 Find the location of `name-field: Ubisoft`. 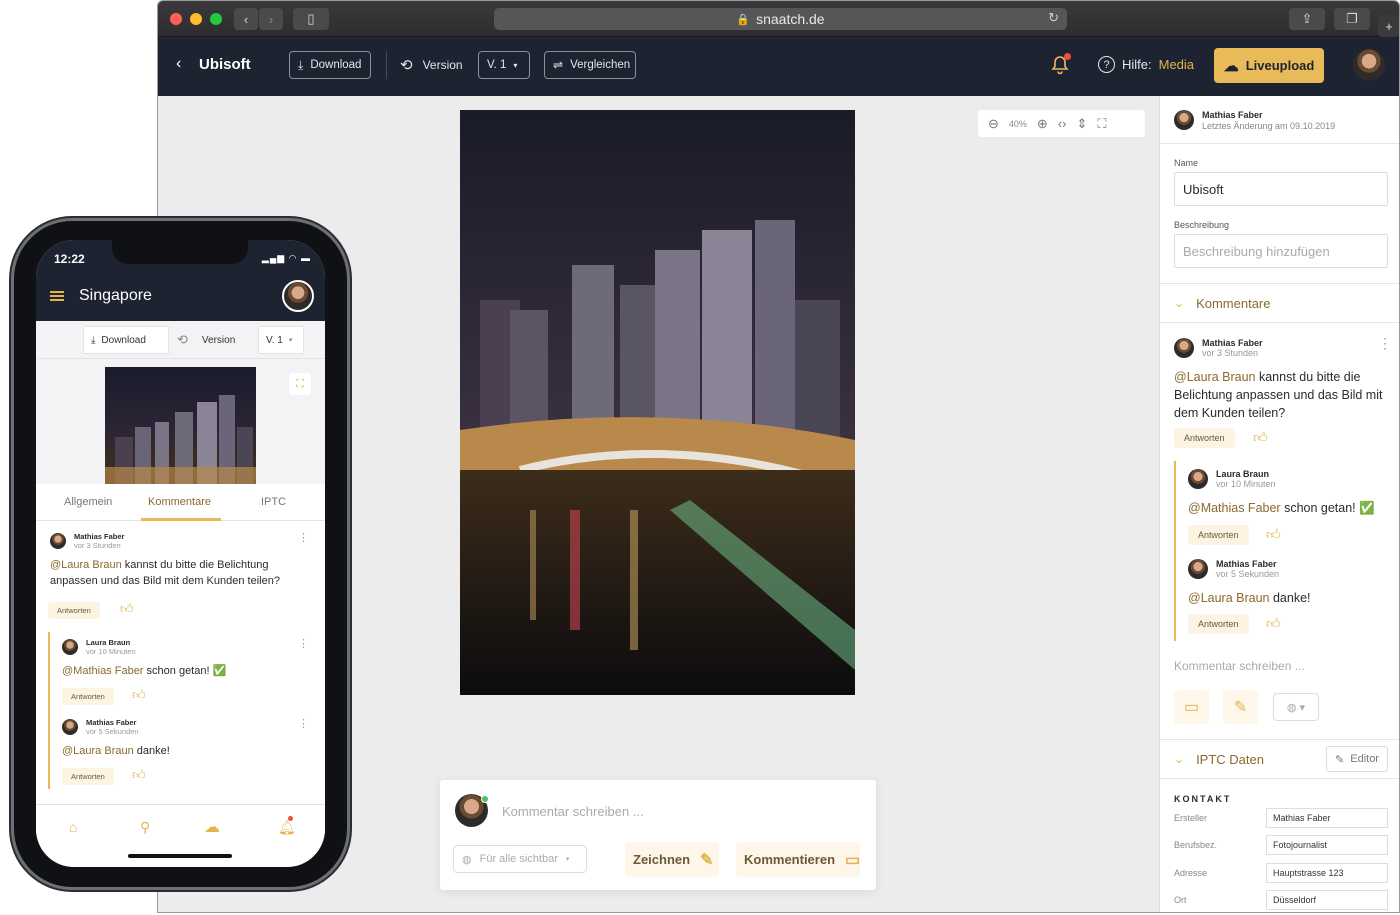

name-field: Ubisoft is located at coordinates (1281, 189).